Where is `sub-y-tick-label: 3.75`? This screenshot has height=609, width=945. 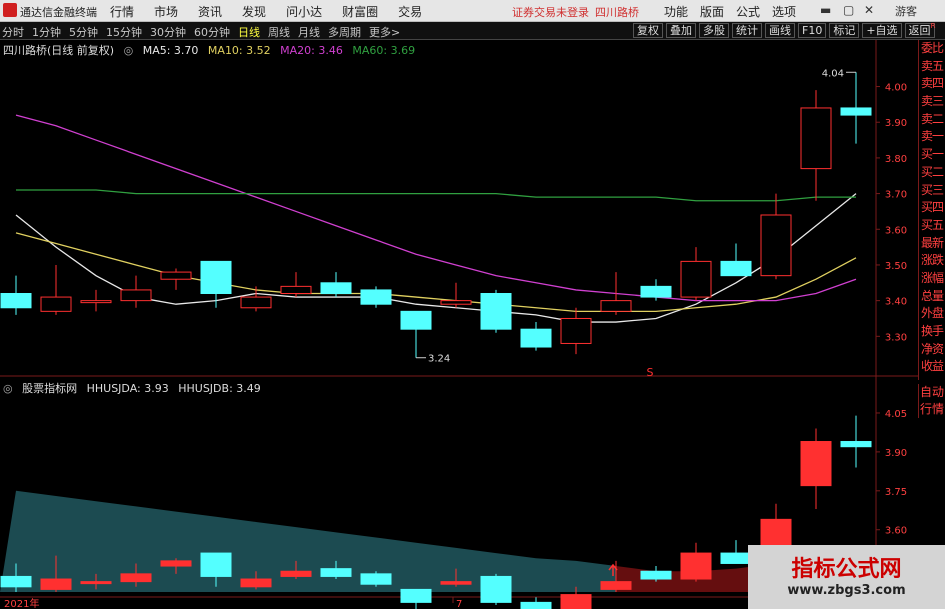
sub-y-tick-label: 3.75 is located at coordinates (896, 492).